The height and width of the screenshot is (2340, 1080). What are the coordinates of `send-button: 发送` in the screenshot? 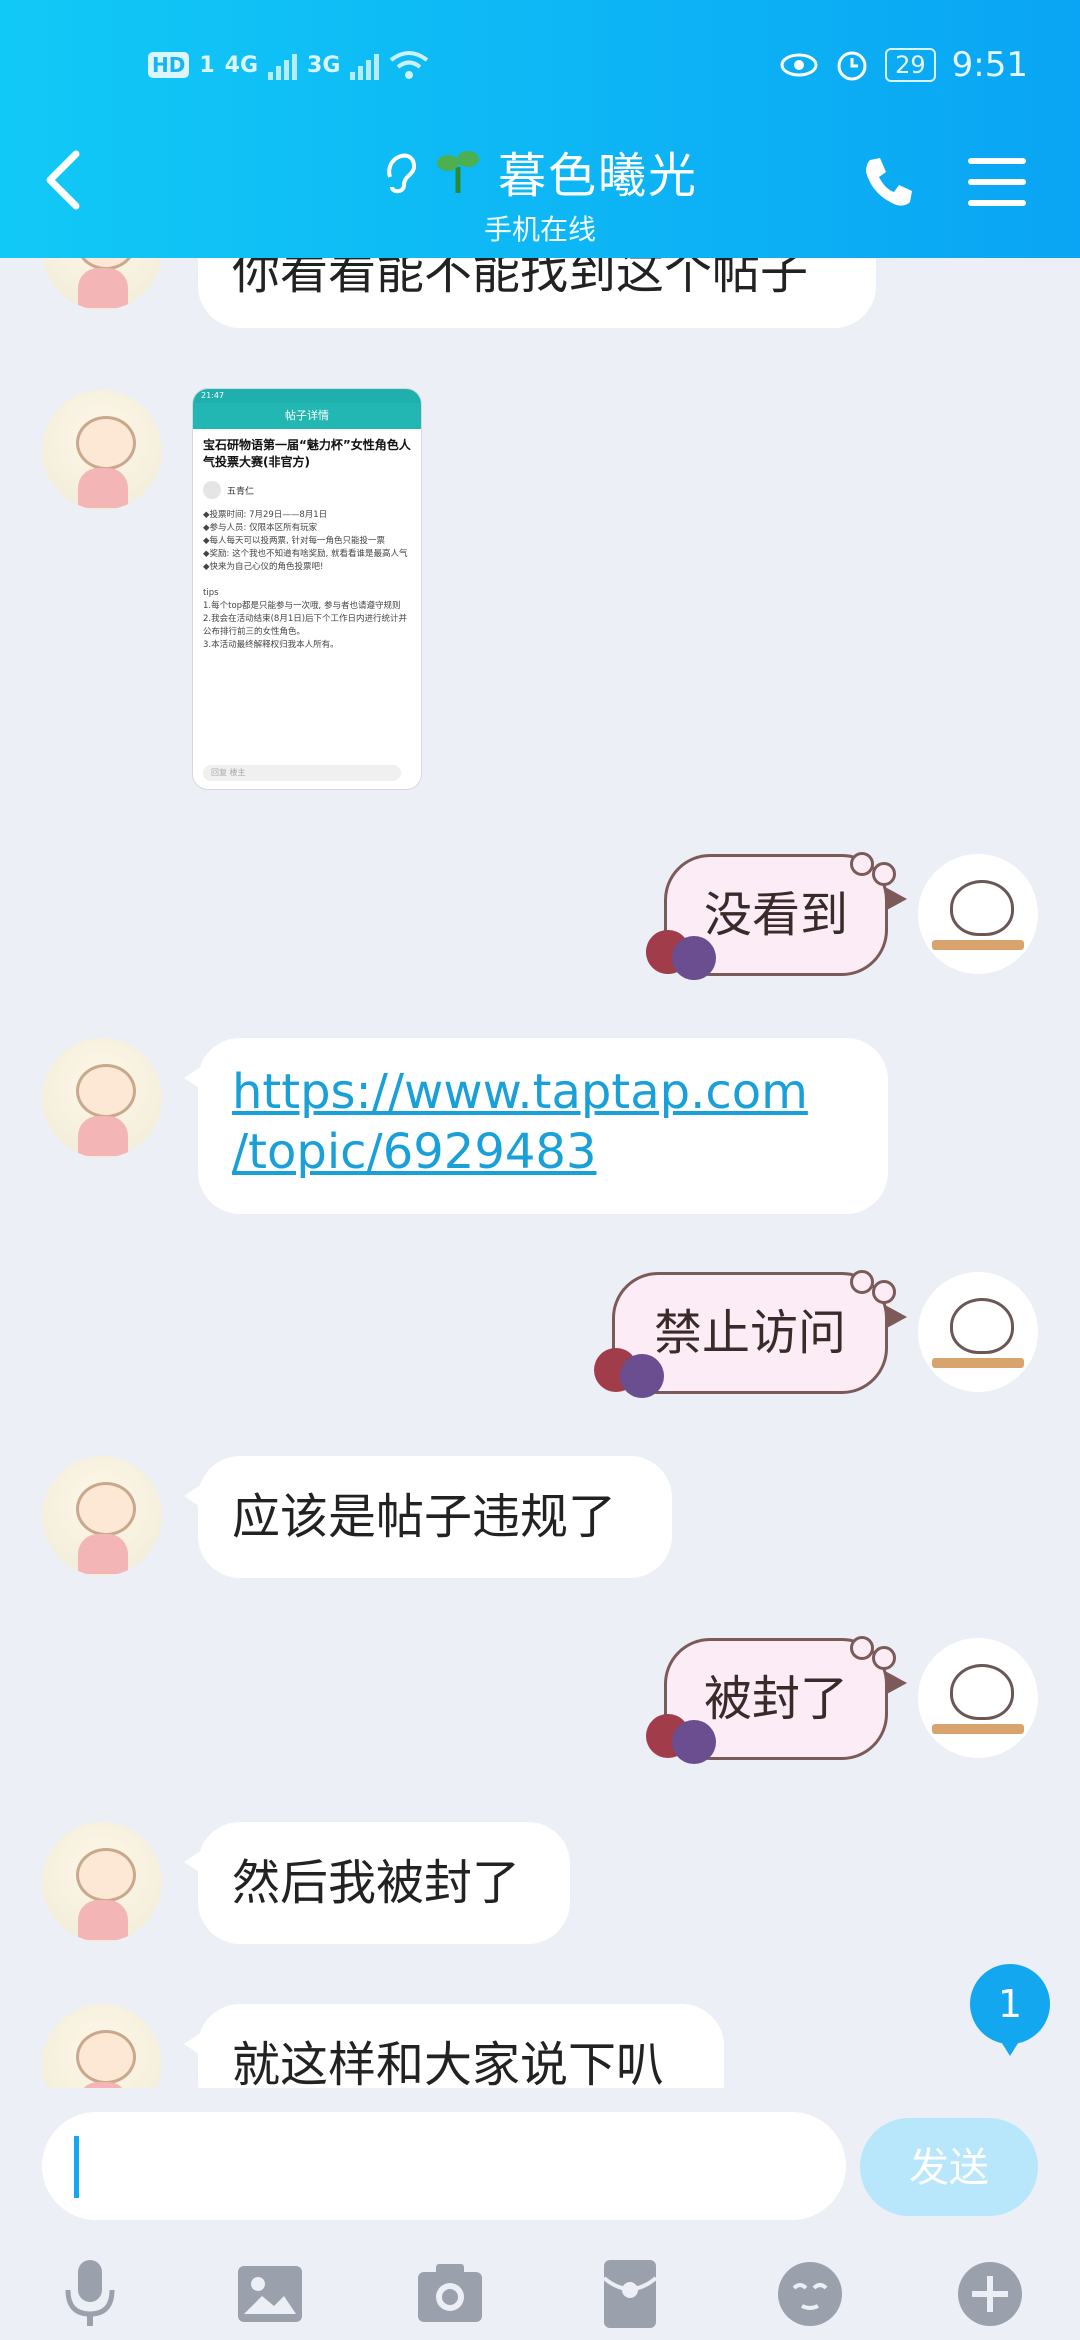 It's located at (949, 2167).